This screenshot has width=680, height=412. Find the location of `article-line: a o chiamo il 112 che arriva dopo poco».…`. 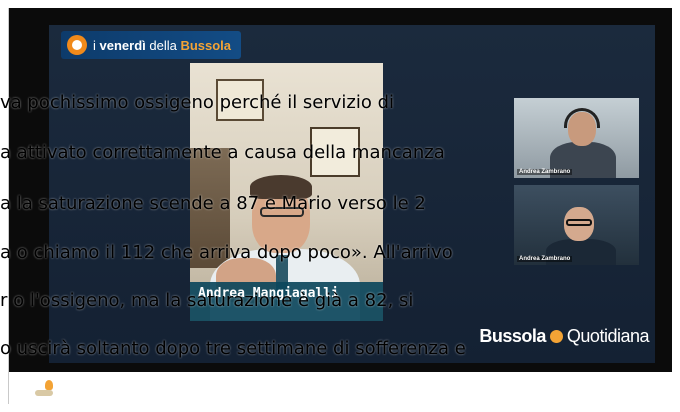

article-line: a o chiamo il 112 che arriva dopo poco».… is located at coordinates (226, 252).